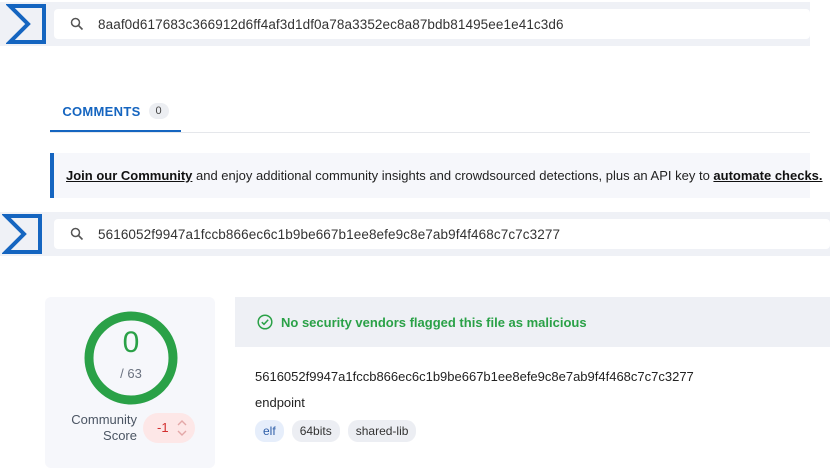 Image resolution: width=830 pixels, height=468 pixels. I want to click on tab-bar: COMMENTS 0, so click(430, 112).